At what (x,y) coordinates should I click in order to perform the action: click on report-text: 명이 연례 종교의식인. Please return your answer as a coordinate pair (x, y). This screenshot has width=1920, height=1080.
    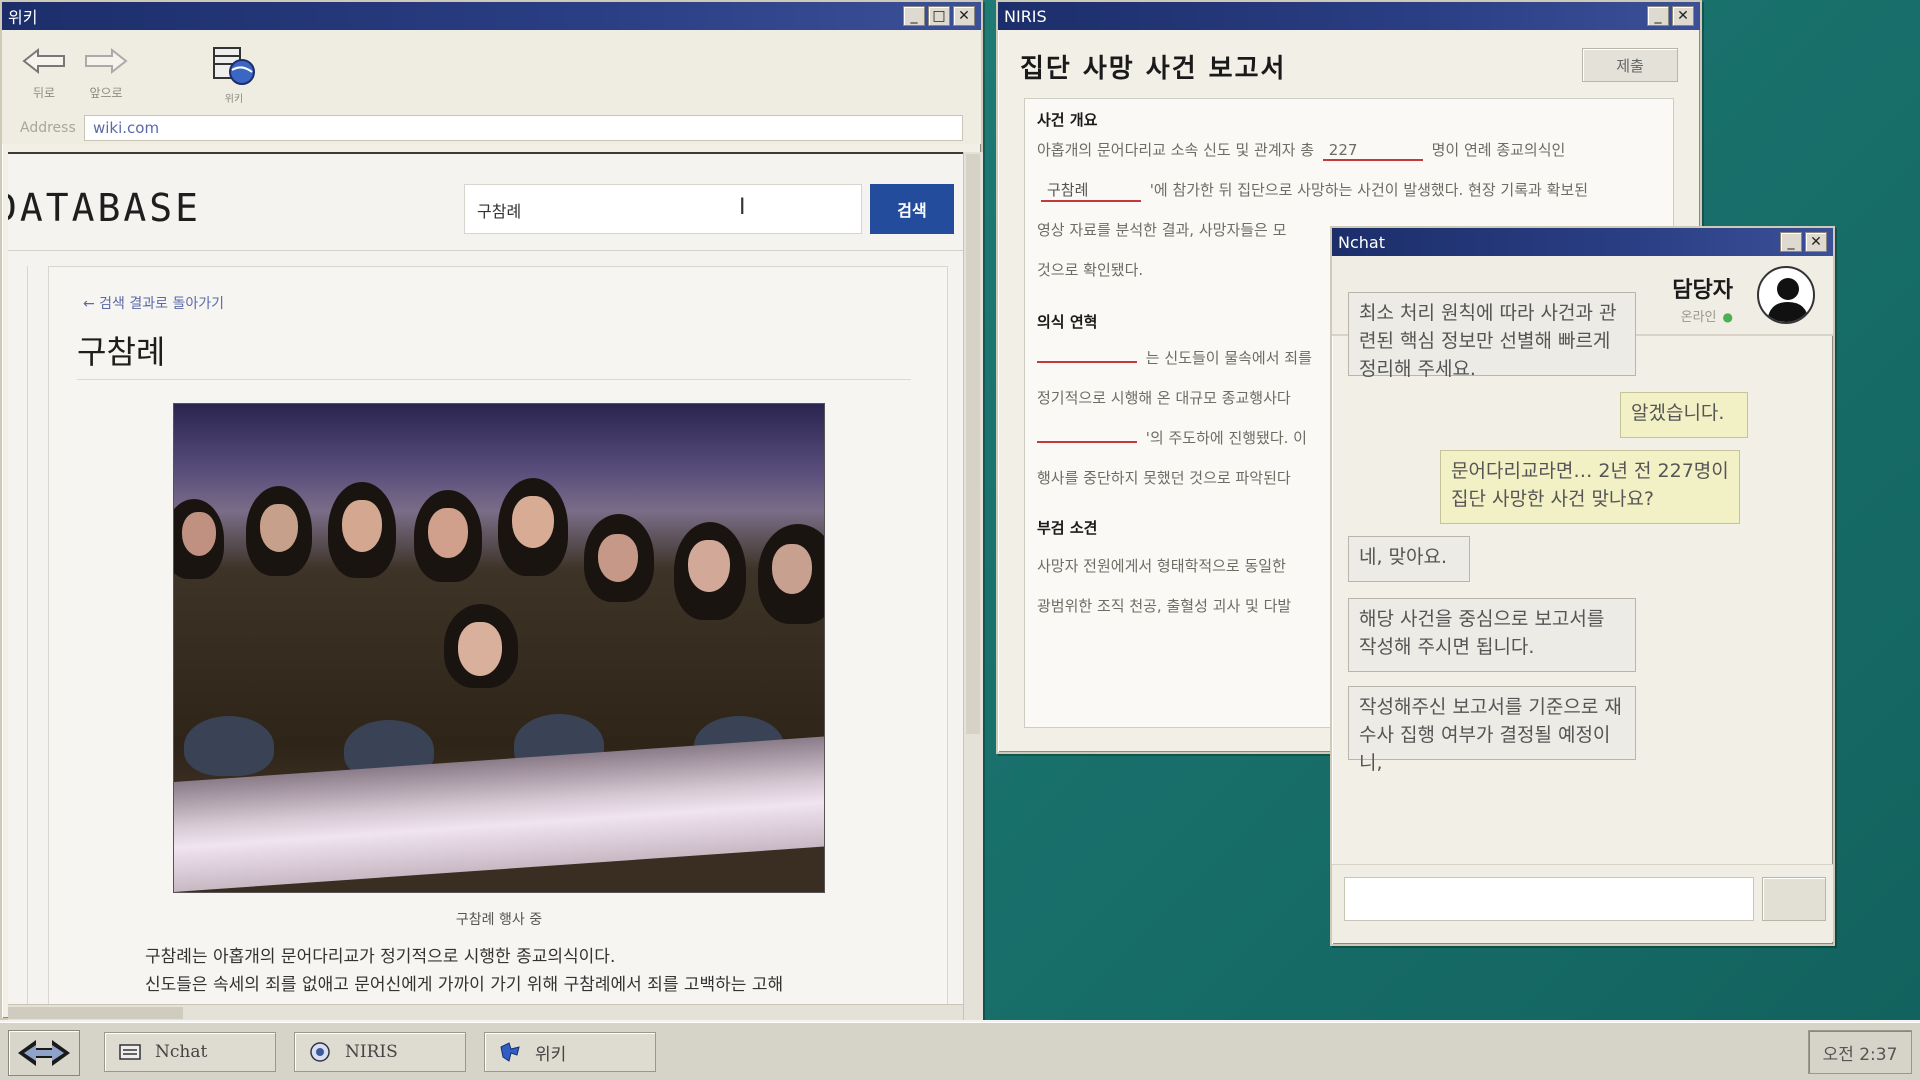
    Looking at the image, I should click on (1498, 150).